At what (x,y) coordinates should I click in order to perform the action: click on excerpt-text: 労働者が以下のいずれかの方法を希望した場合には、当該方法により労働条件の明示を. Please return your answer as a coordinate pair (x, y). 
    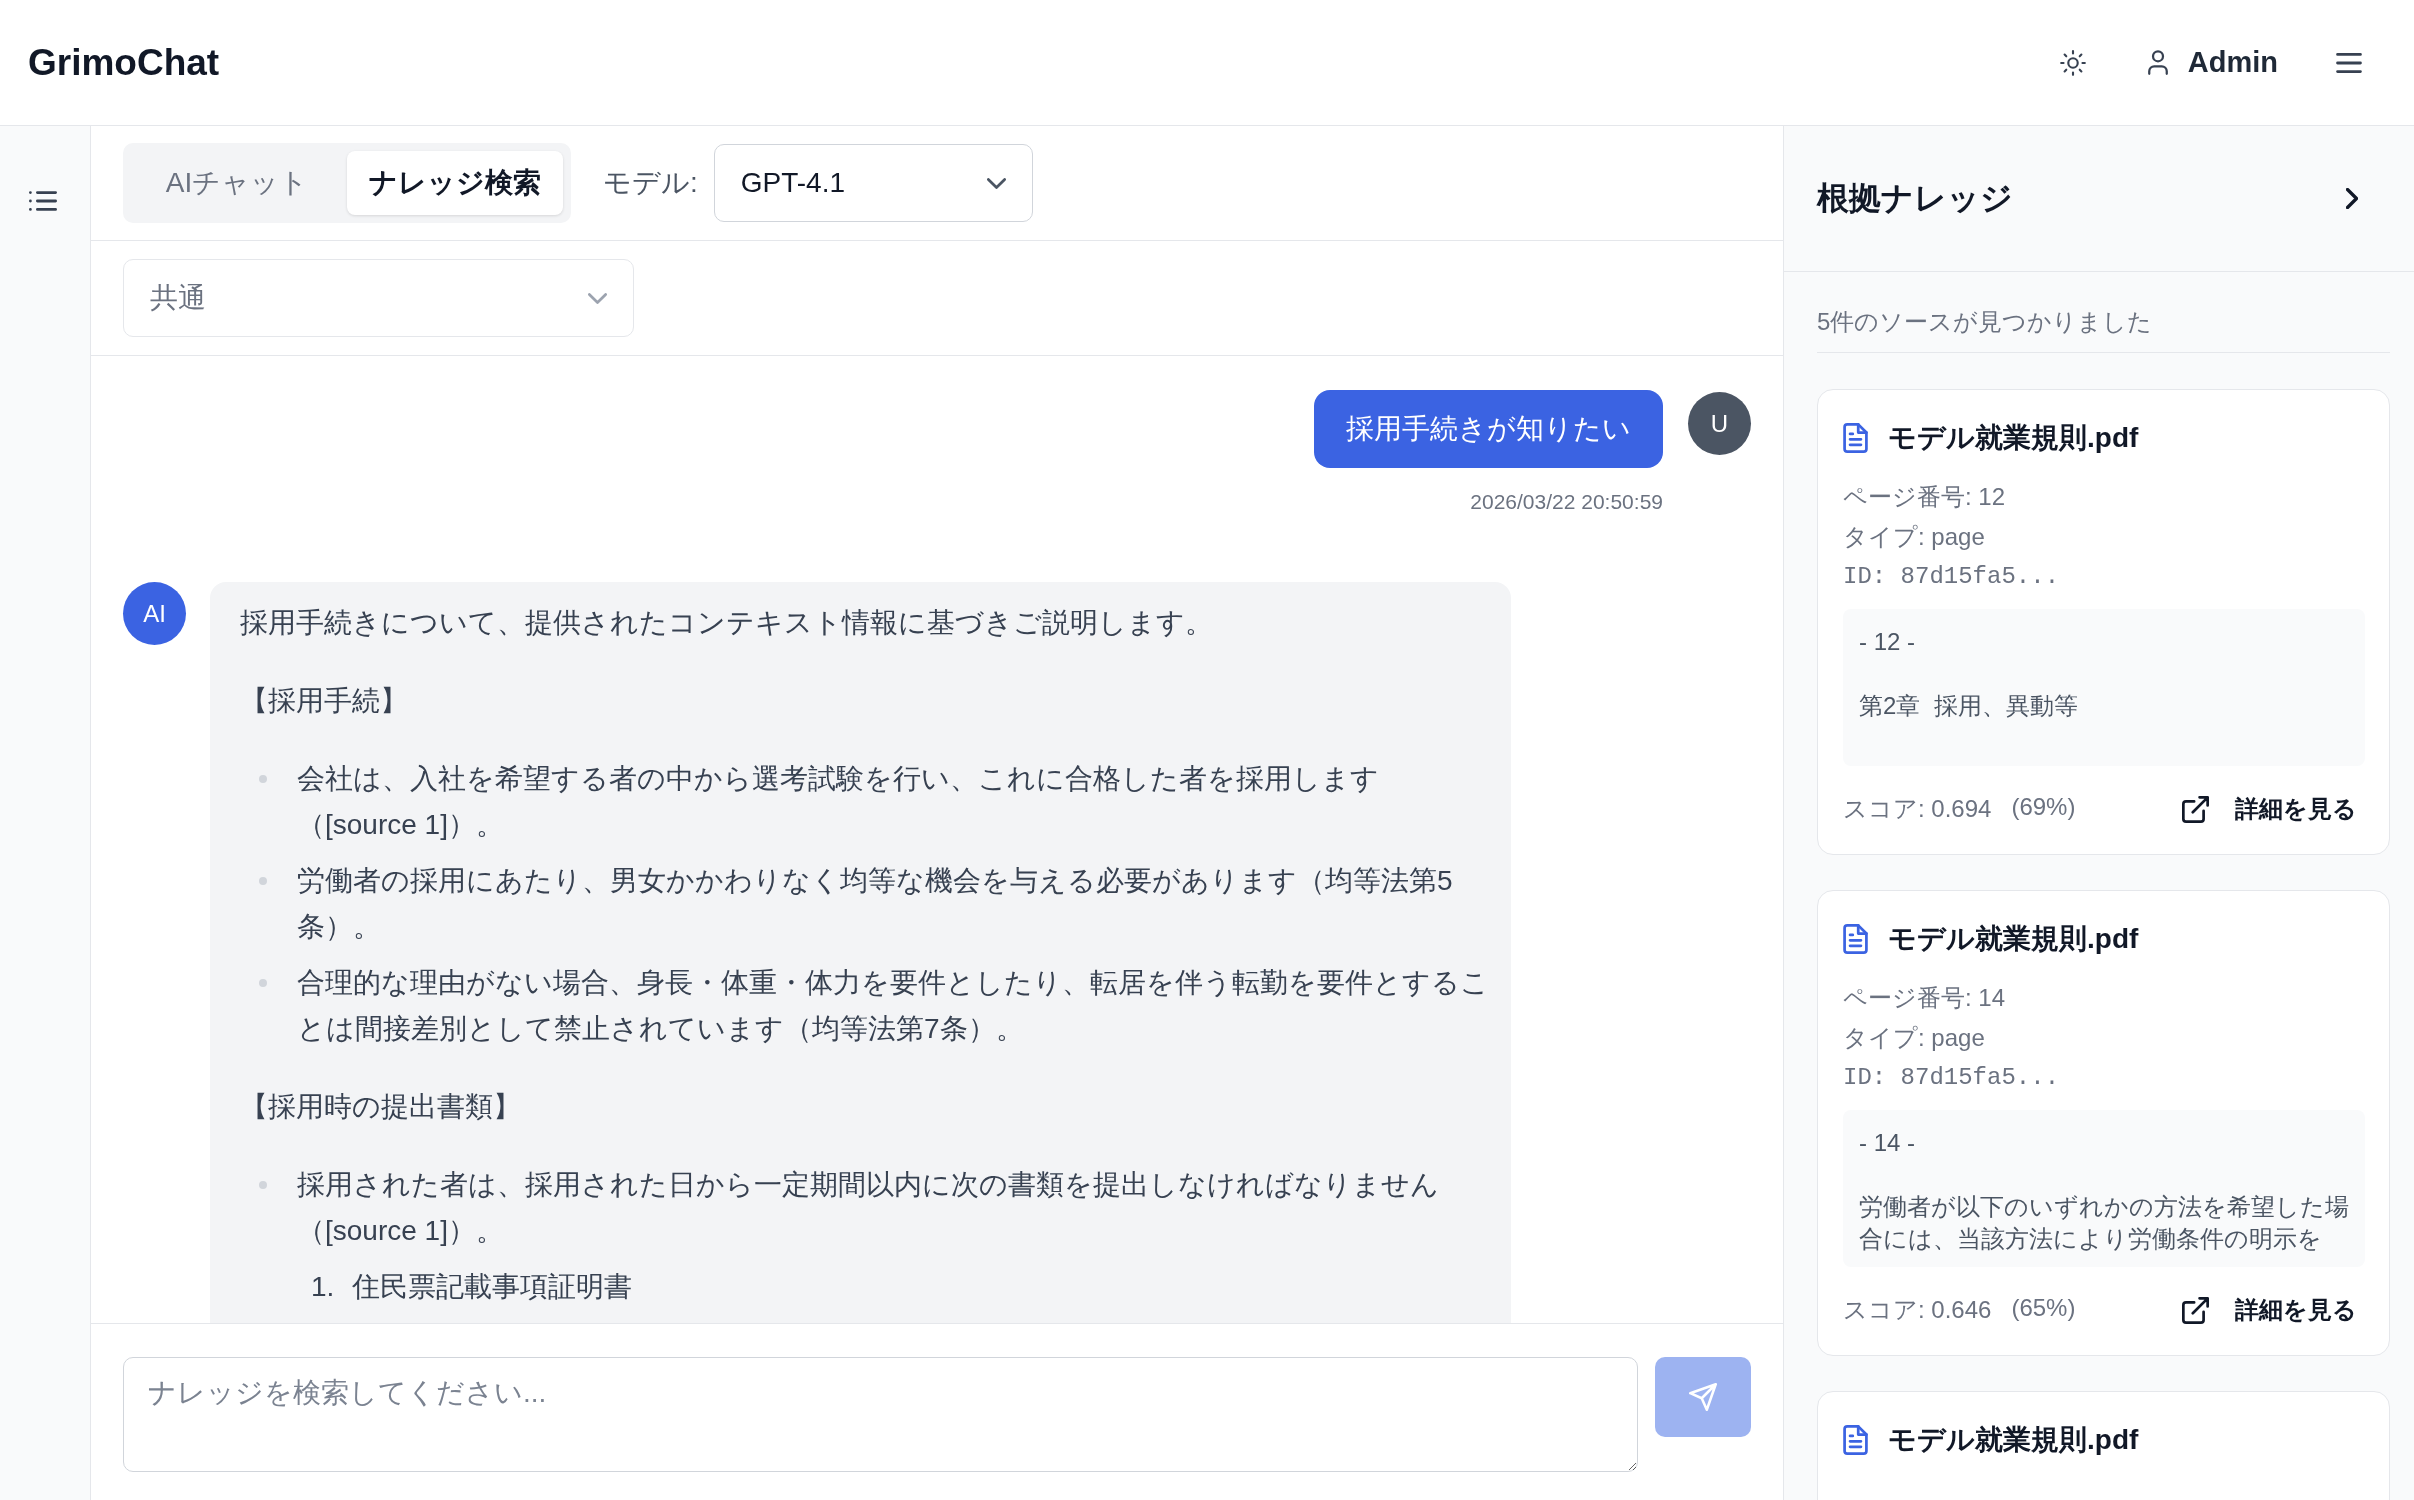
    Looking at the image, I should click on (2104, 1223).